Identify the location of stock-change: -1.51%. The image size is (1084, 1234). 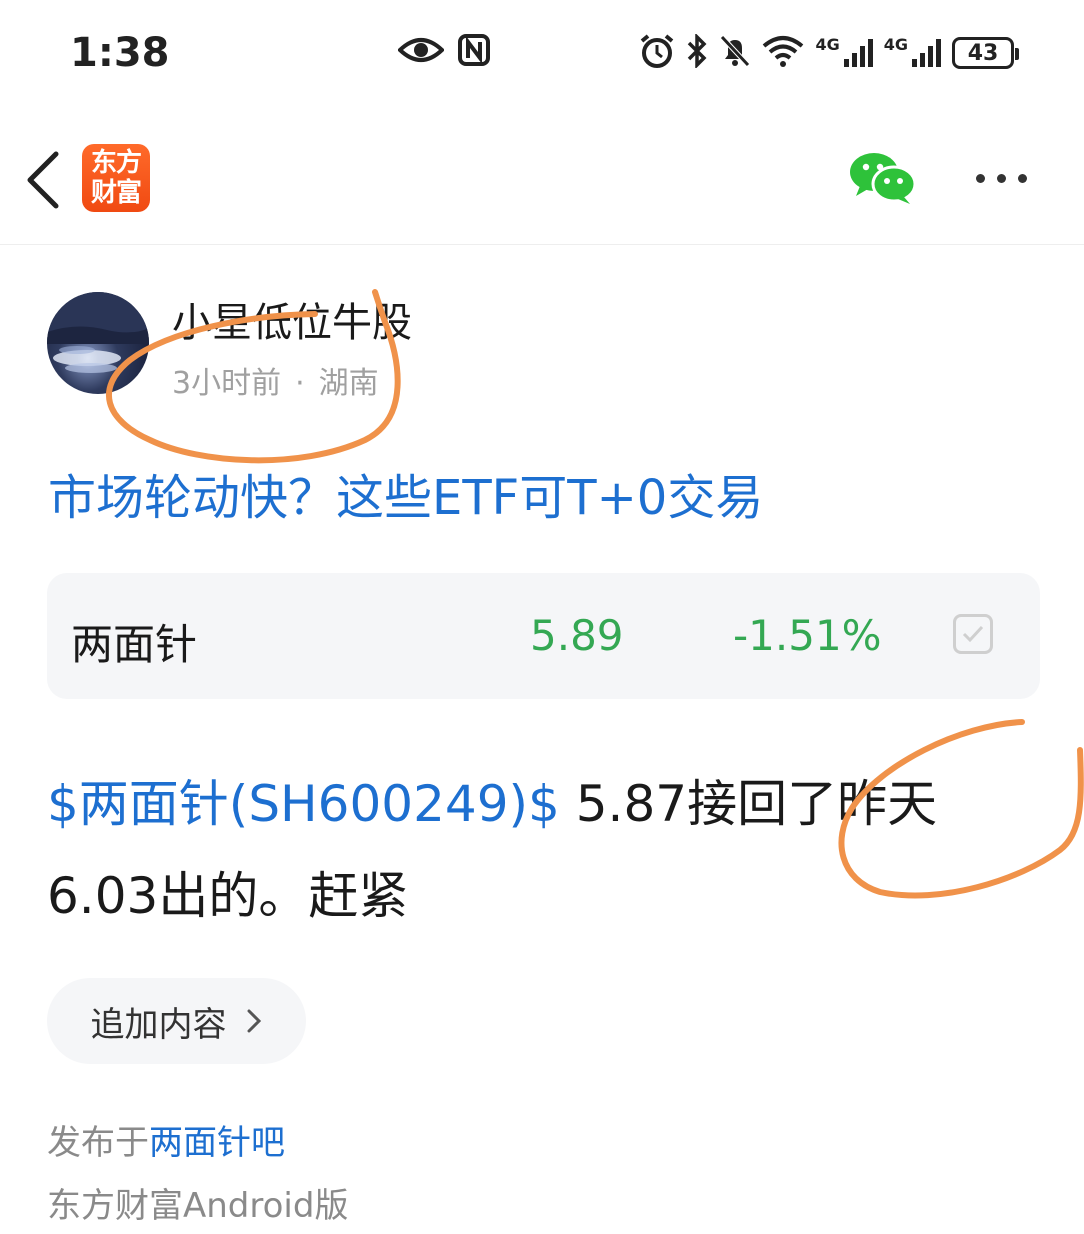
(807, 635).